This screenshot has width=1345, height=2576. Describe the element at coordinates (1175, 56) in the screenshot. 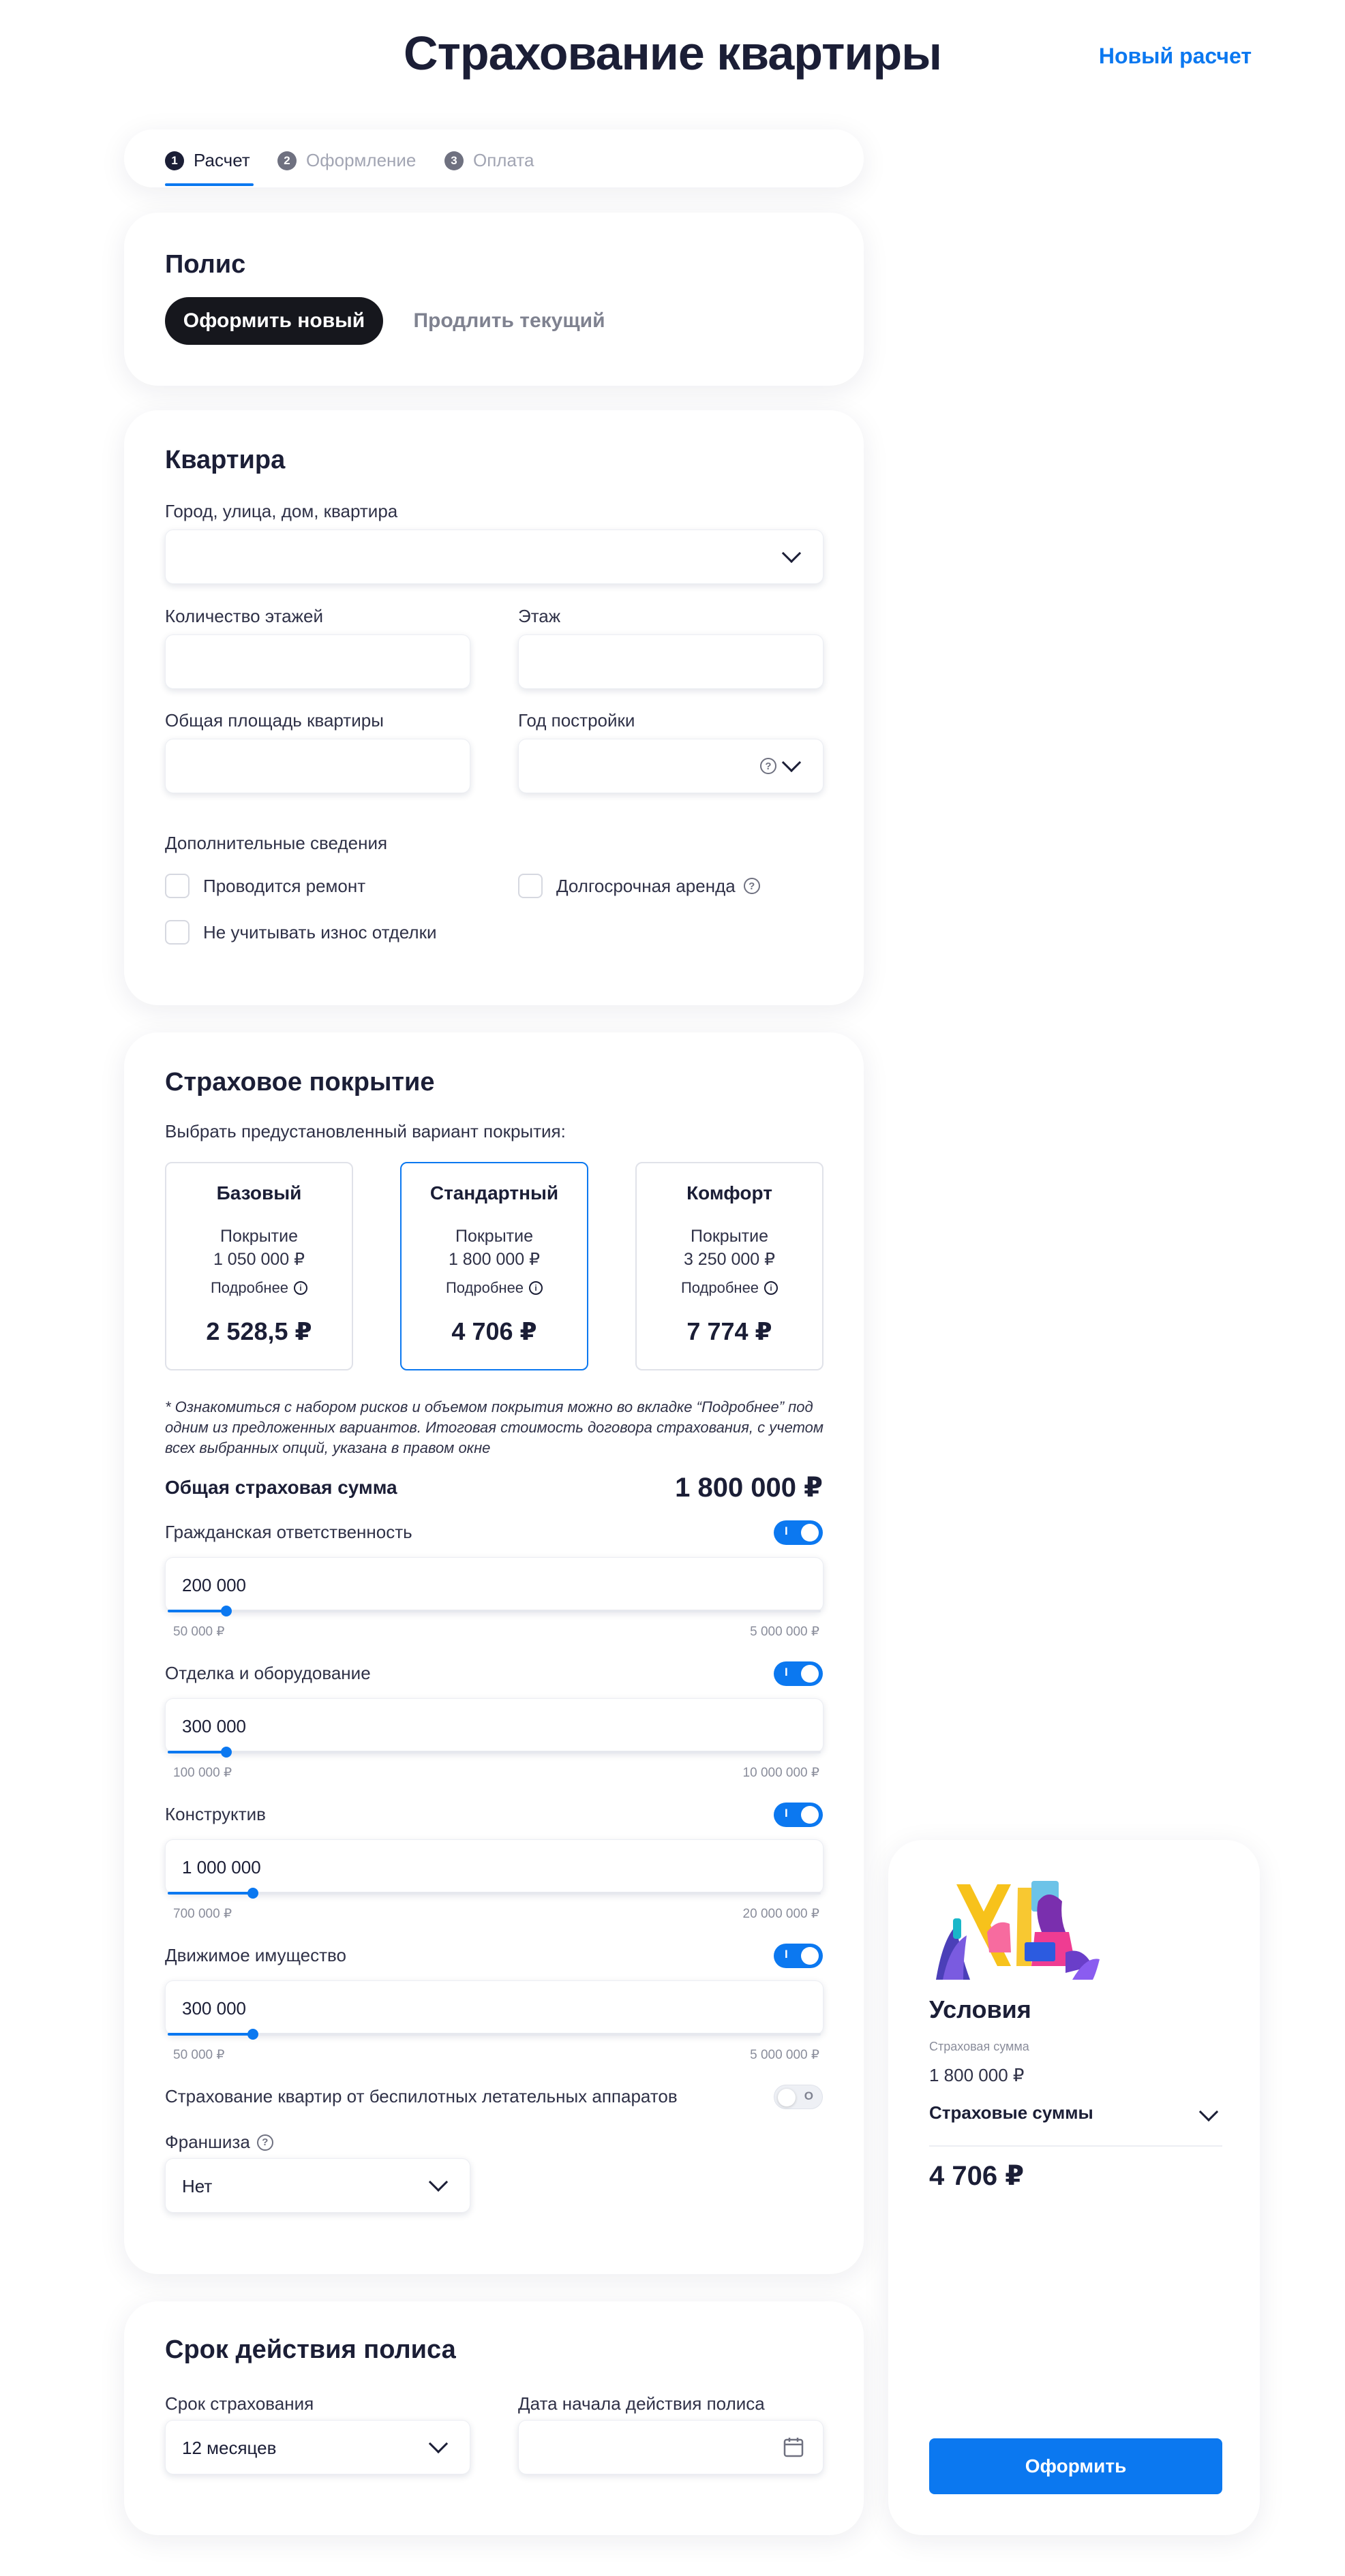

I see `new-calculation-link: Новый расчет` at that location.